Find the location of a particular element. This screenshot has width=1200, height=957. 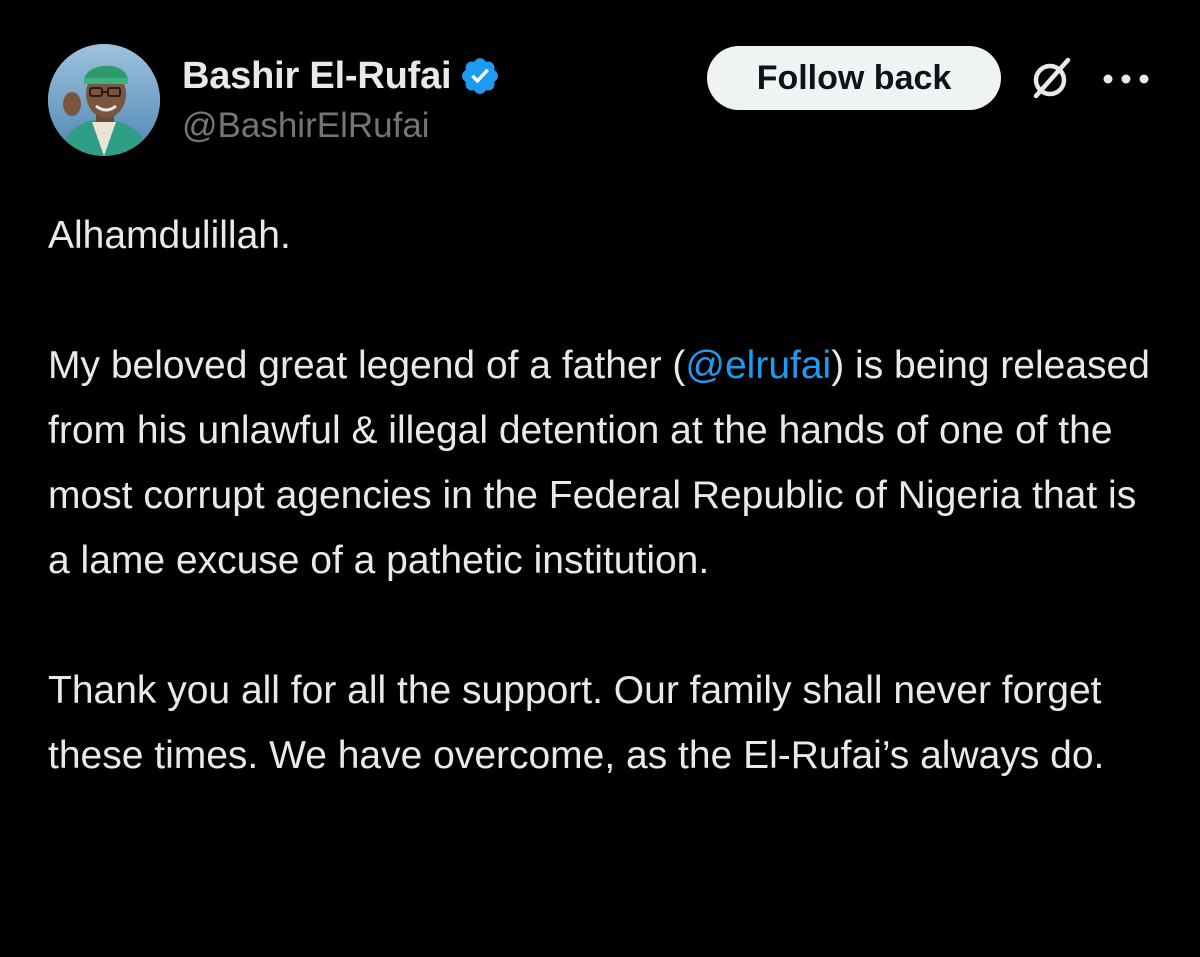

more-options-icon is located at coordinates (1126, 78).